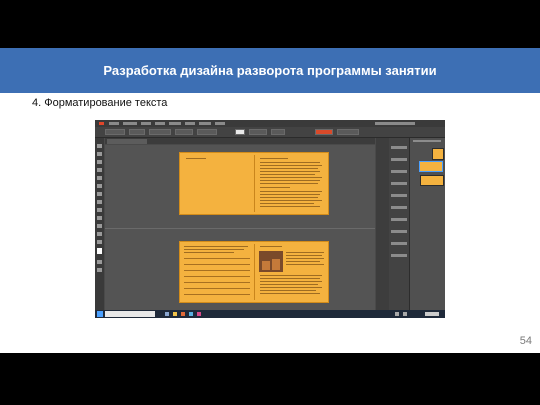  I want to click on clock, so click(432, 314).